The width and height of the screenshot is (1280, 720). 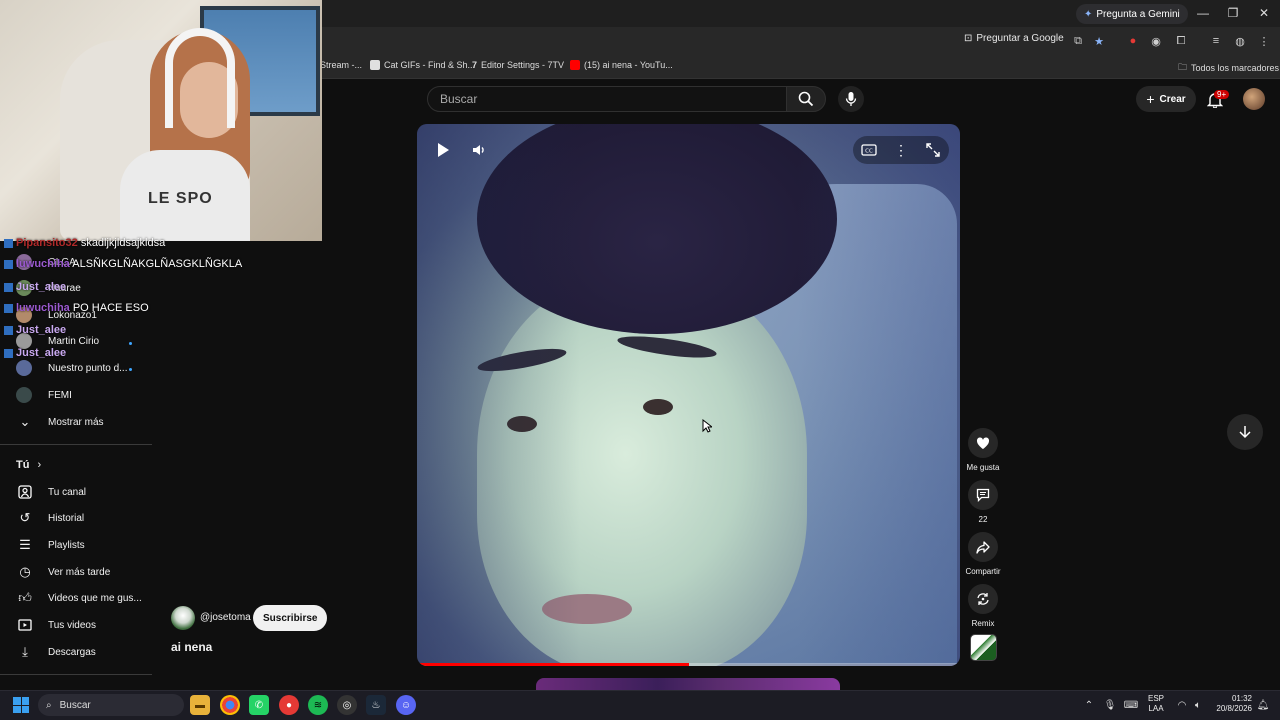 What do you see at coordinates (44, 395) in the screenshot?
I see `sidebar-sub-femi: FEMI` at bounding box center [44, 395].